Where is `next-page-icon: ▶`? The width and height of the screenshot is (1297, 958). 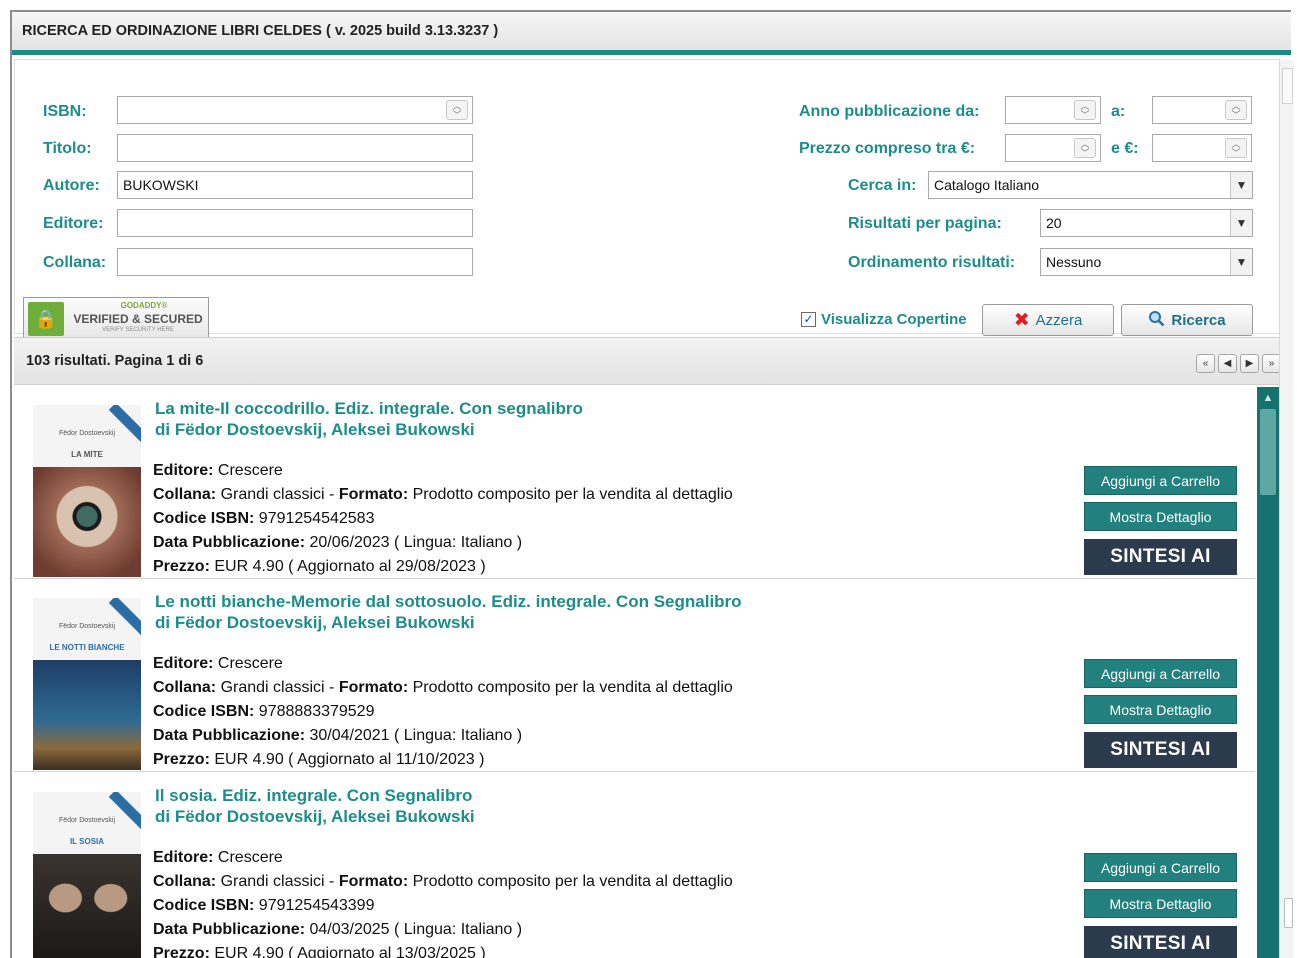
next-page-icon: ▶ is located at coordinates (1249, 363).